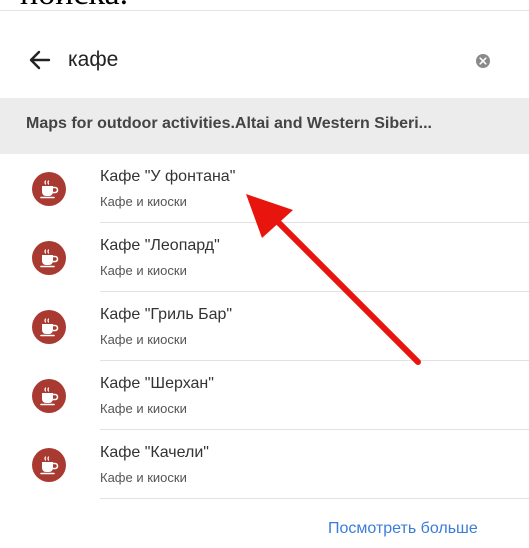  I want to click on result-item: Кафе "Гриль Бар" Кафе и киоски, so click(264, 326).